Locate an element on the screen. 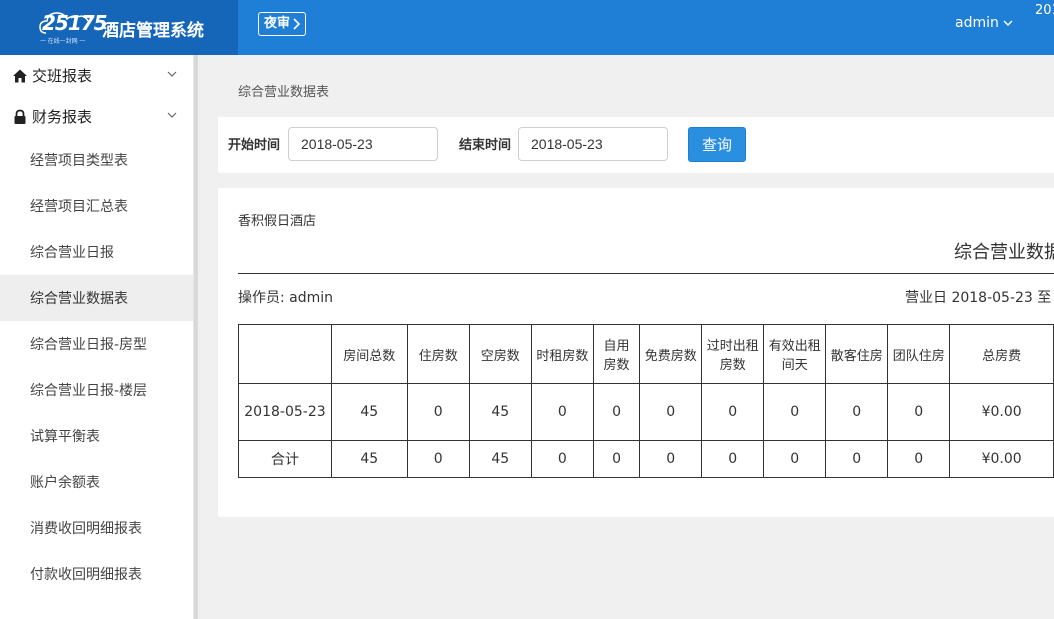 The image size is (1054, 619). table-row: 2018-05-23 45 0 45 0 0 0 0 0 0 0 ¥0.00 is located at coordinates (646, 412).